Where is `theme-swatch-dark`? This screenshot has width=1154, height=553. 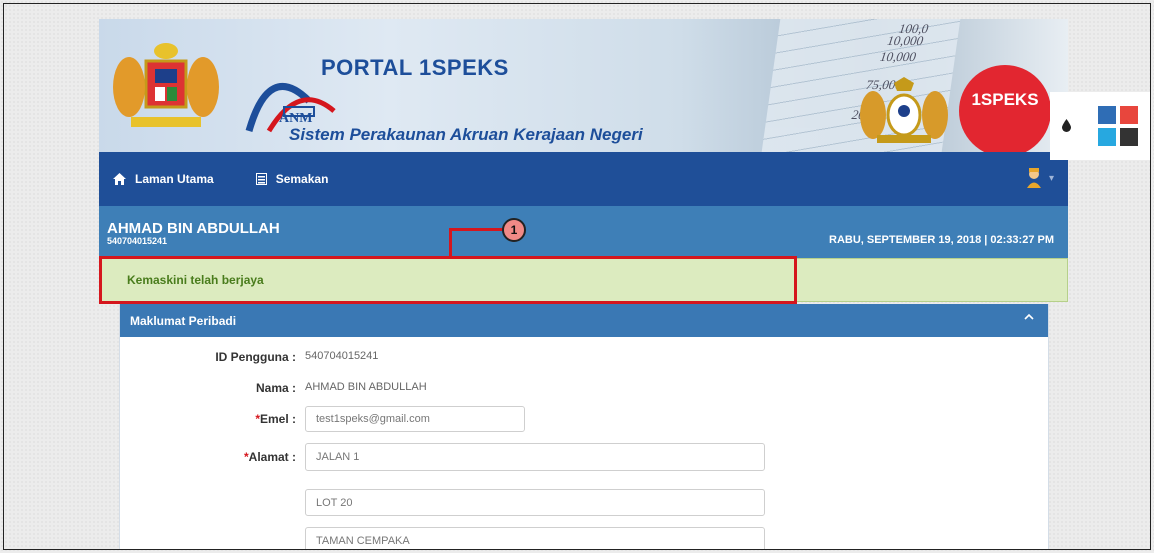 theme-swatch-dark is located at coordinates (1129, 137).